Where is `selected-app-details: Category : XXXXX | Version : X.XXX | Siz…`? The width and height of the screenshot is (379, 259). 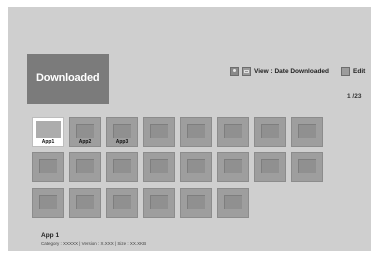 selected-app-details: Category : XXXXX | Version : X.XXX | Siz… is located at coordinates (94, 243).